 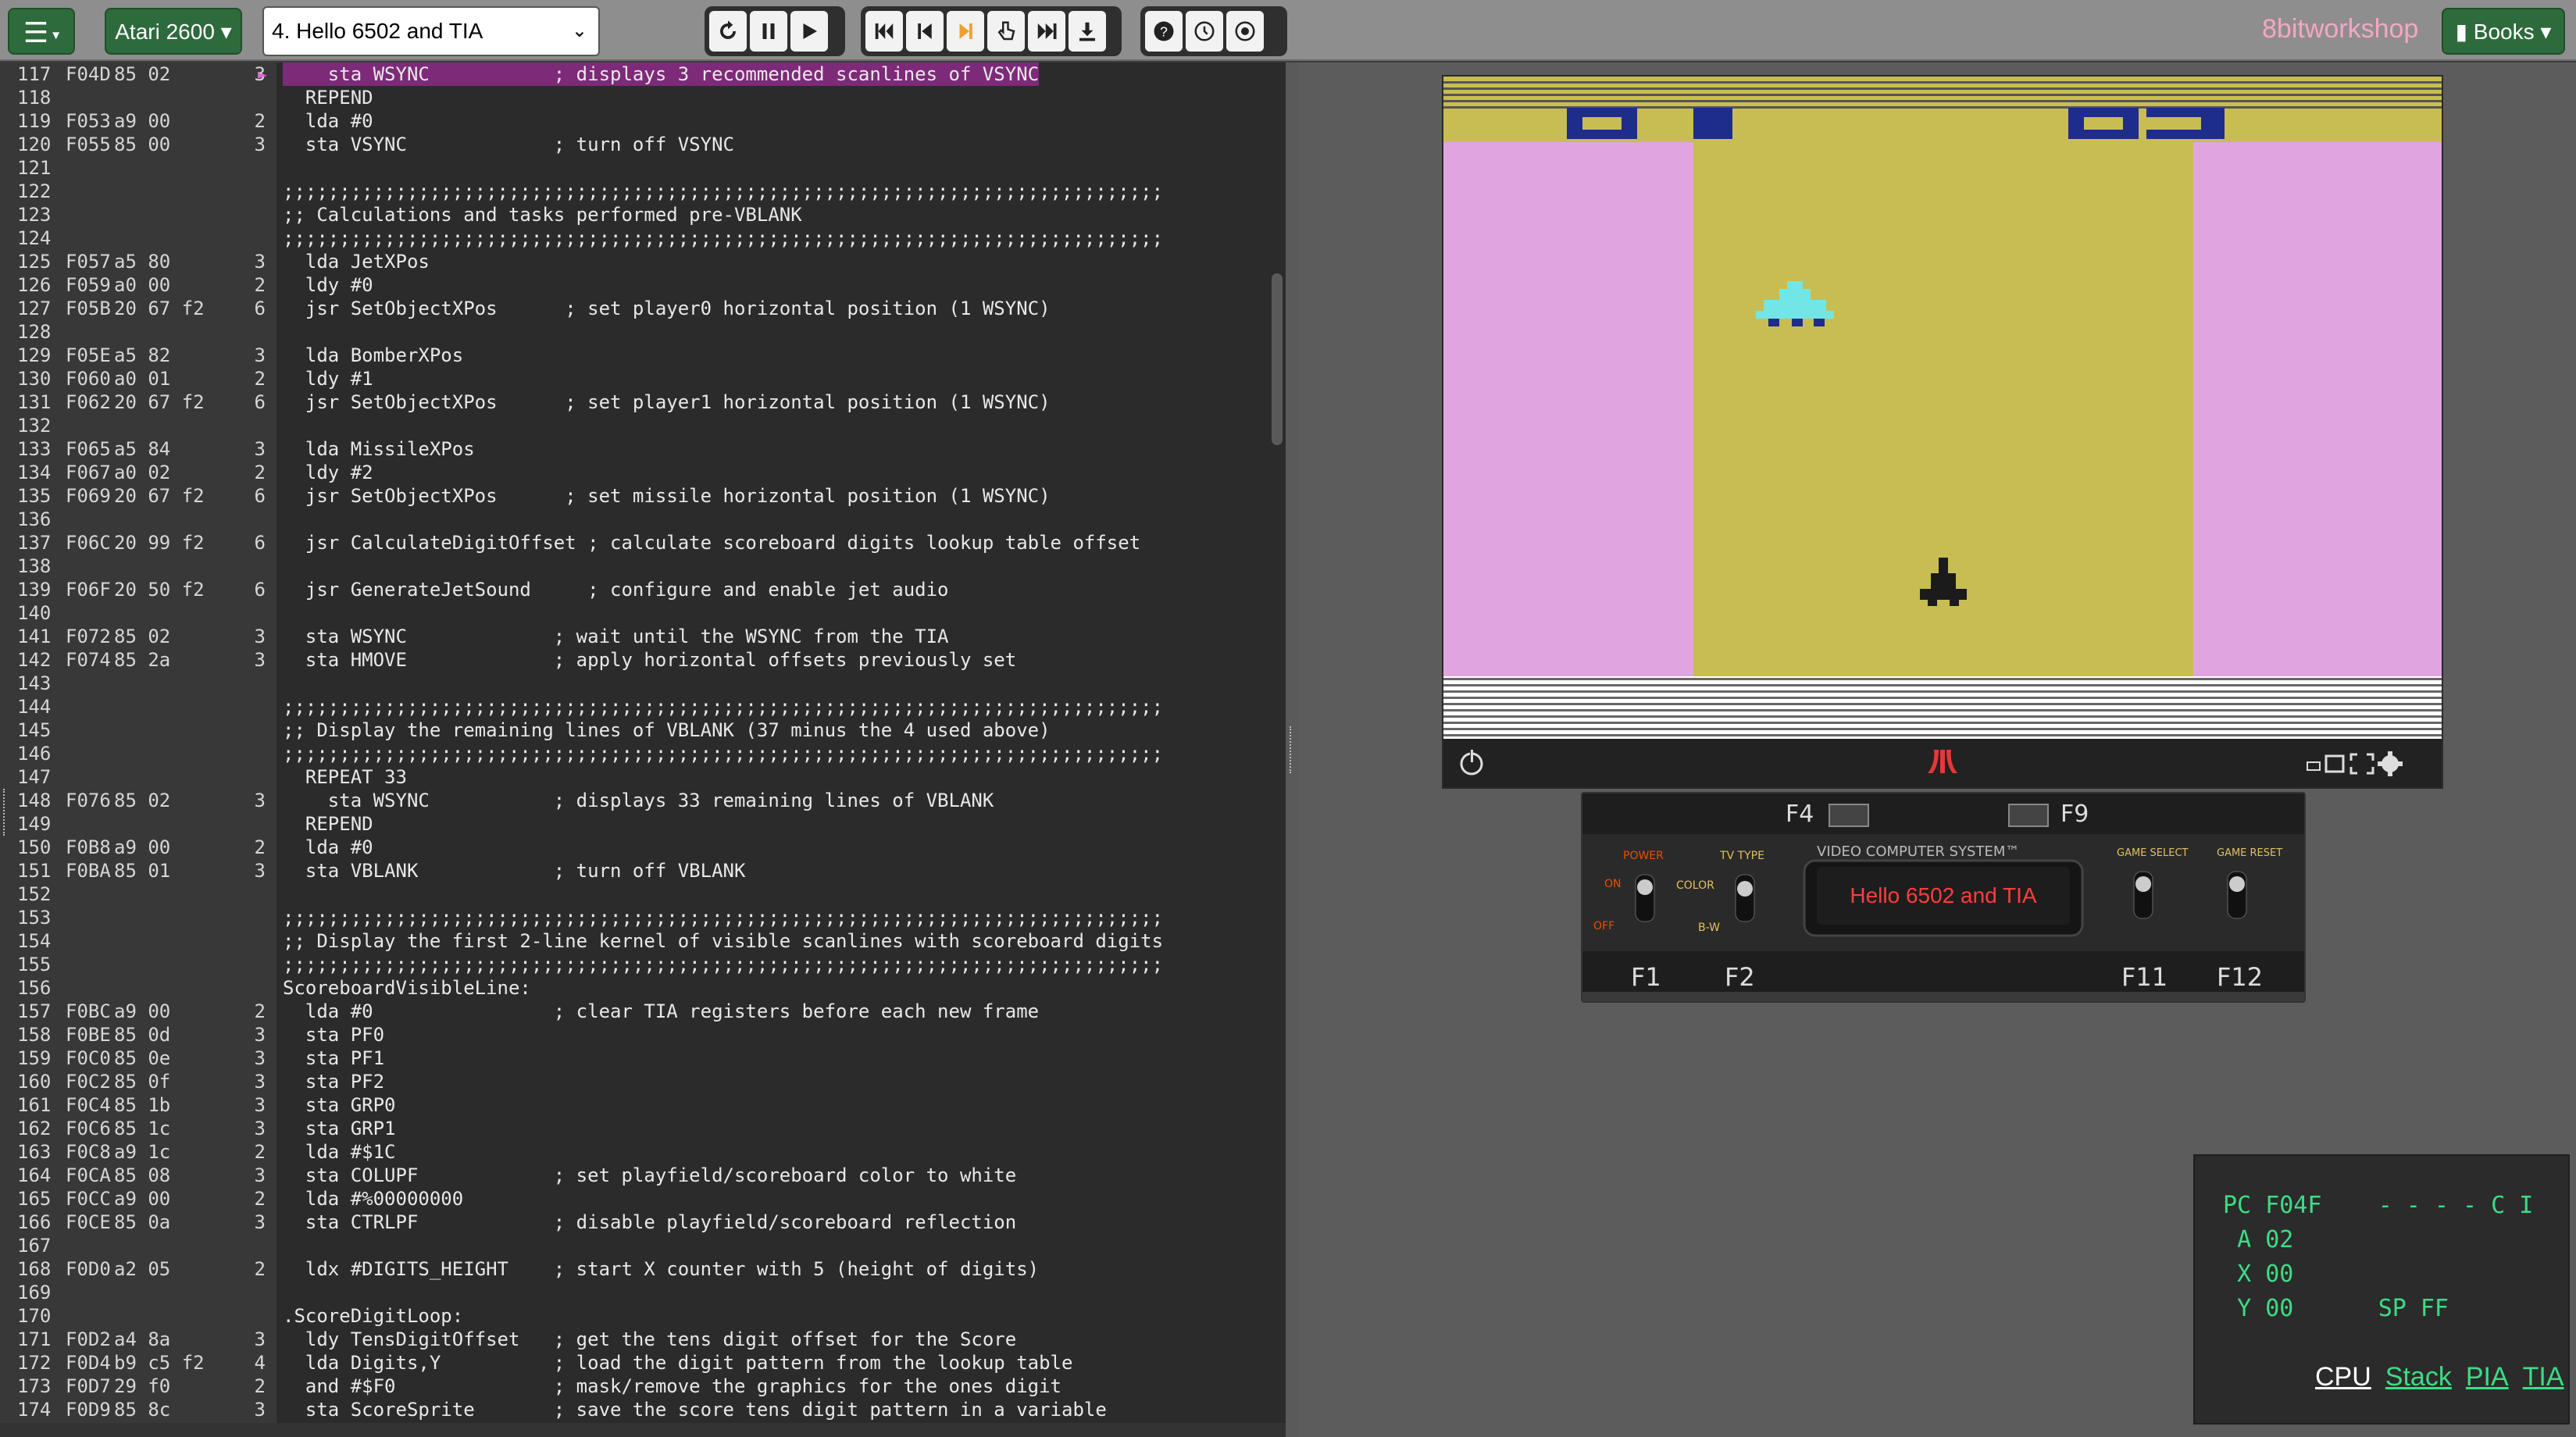 What do you see at coordinates (640, 355) in the screenshot?
I see `code-line: 129 F05E a5 82 3 lda BomberXPos` at bounding box center [640, 355].